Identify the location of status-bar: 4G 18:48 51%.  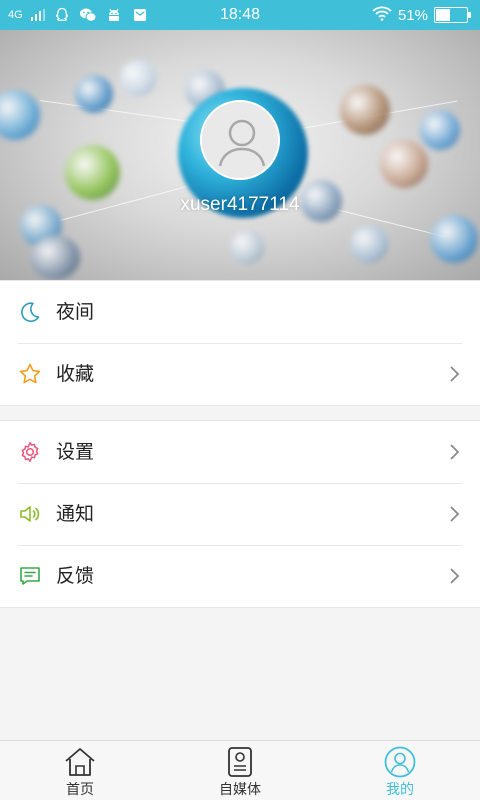
(240, 15).